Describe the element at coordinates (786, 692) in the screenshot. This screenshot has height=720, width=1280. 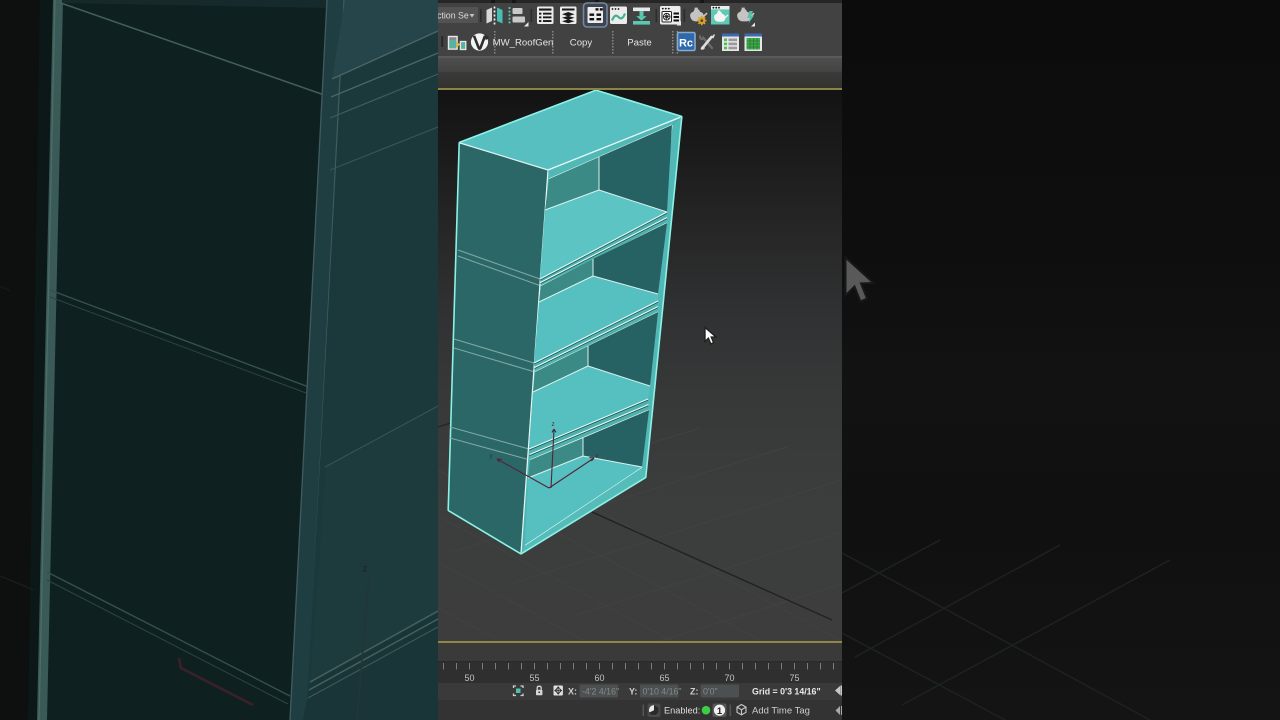
I see `svg-text: Grid = 0'3 14/16"` at that location.